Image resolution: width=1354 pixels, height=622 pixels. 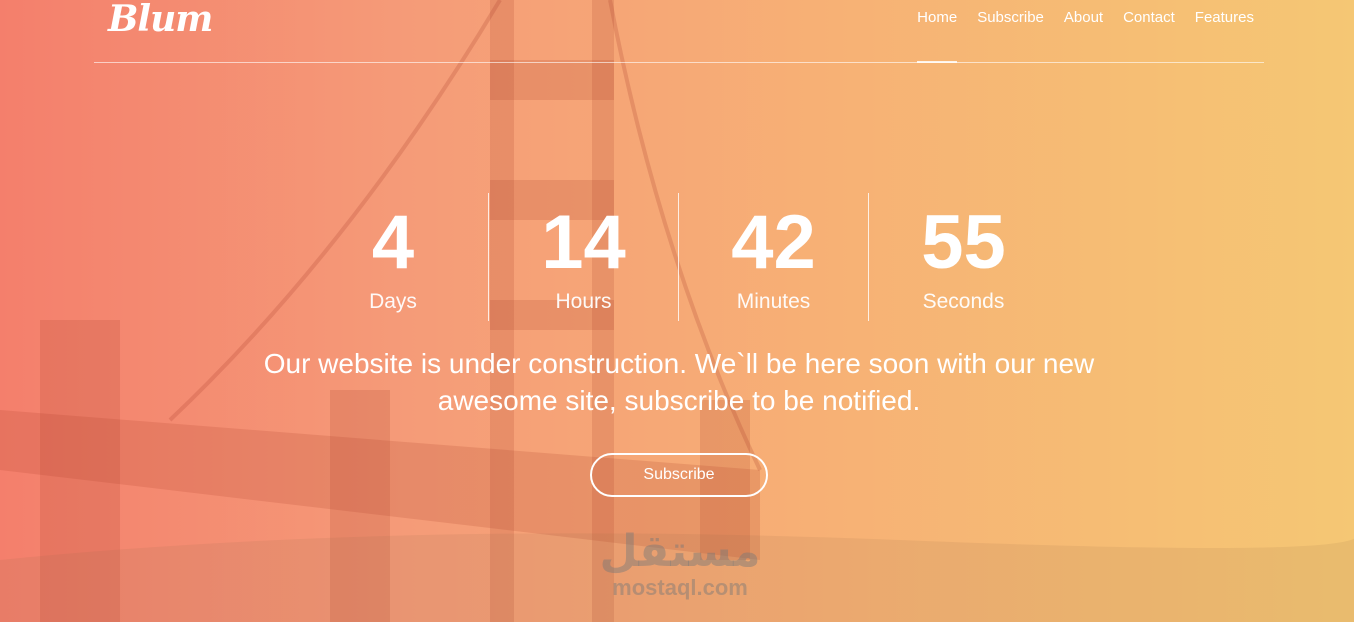 What do you see at coordinates (393, 301) in the screenshot?
I see `countdown-label: Days` at bounding box center [393, 301].